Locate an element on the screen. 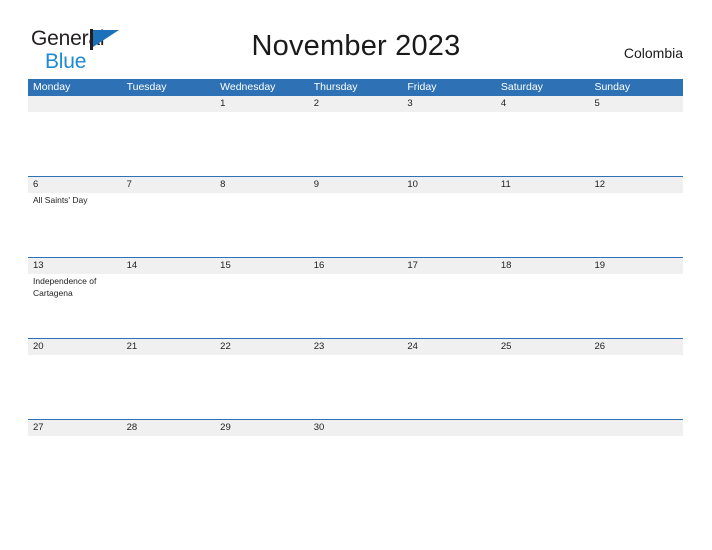 This screenshot has height=550, width=712. day-number: 6 is located at coordinates (75, 185).